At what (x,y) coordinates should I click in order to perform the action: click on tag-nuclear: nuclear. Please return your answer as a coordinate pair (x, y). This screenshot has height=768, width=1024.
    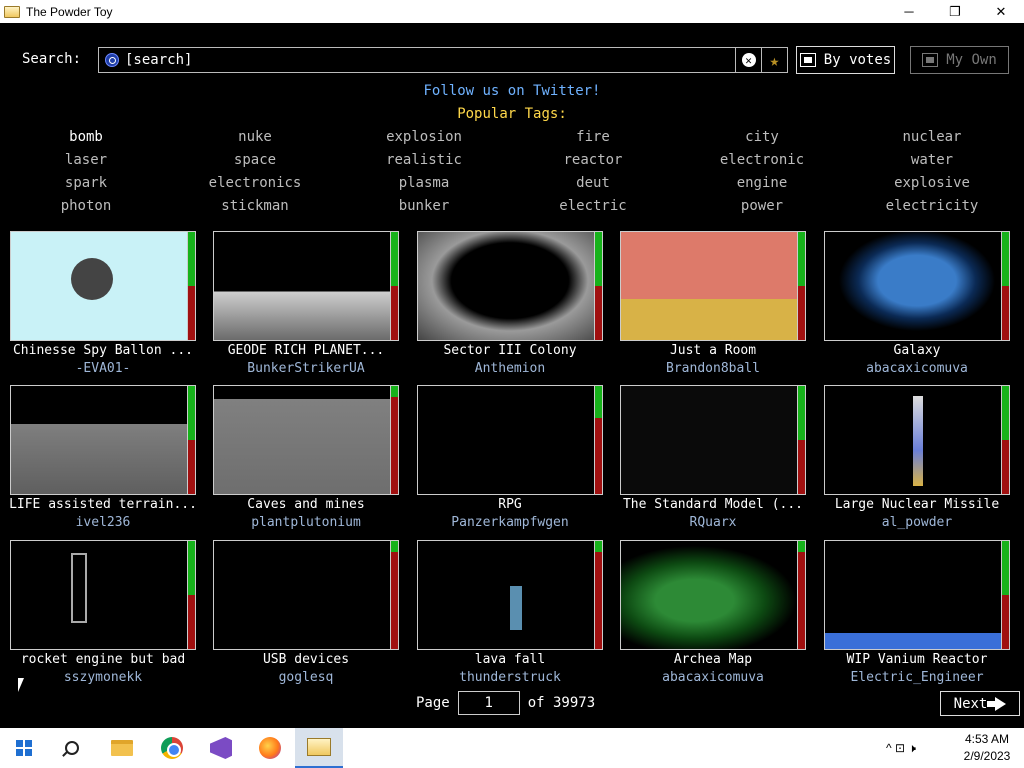
    Looking at the image, I should click on (932, 137).